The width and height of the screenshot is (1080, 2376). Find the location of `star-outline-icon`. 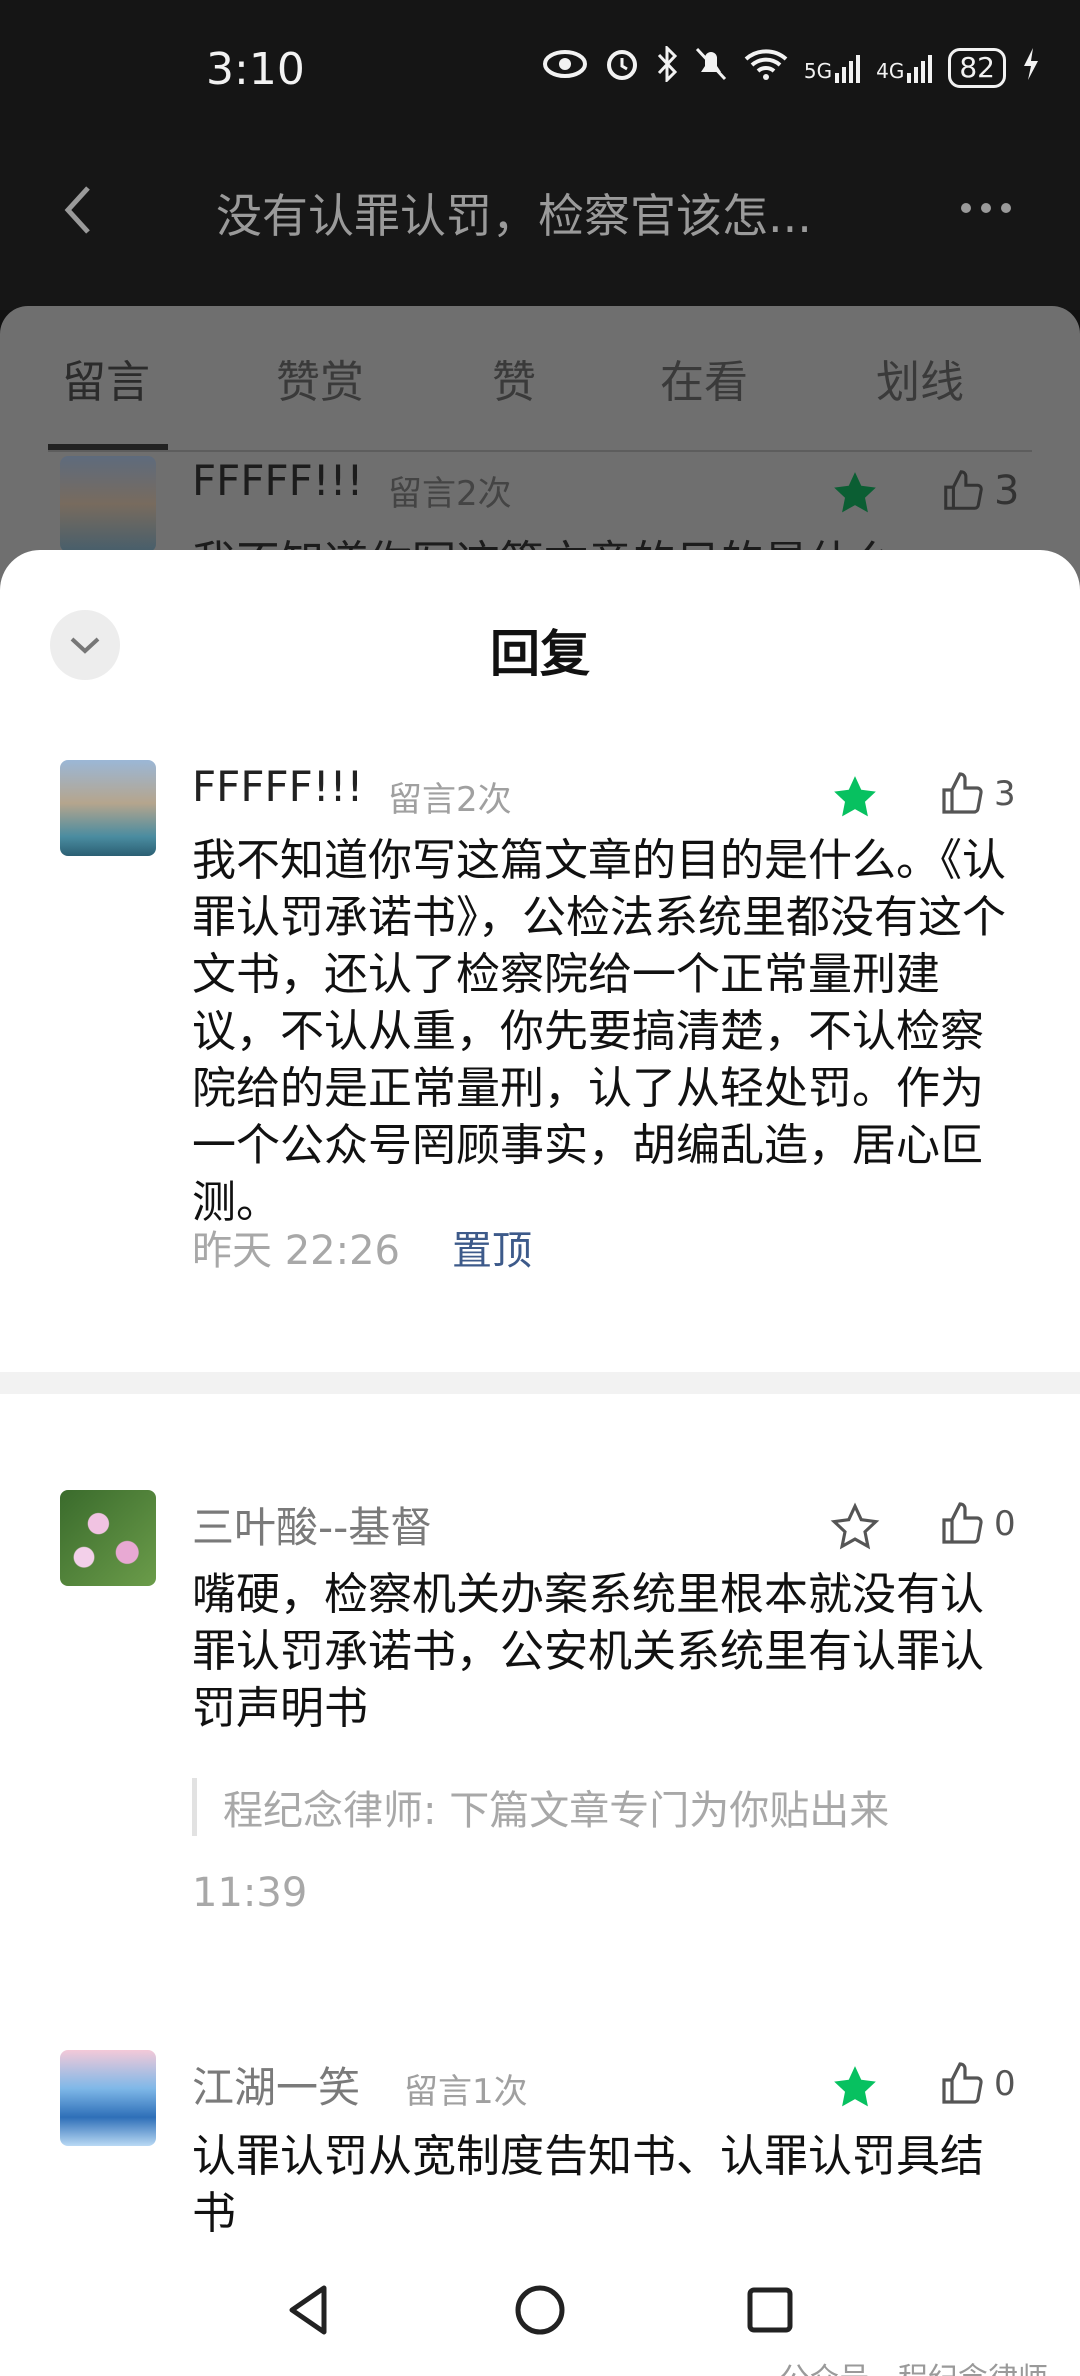

star-outline-icon is located at coordinates (855, 1527).